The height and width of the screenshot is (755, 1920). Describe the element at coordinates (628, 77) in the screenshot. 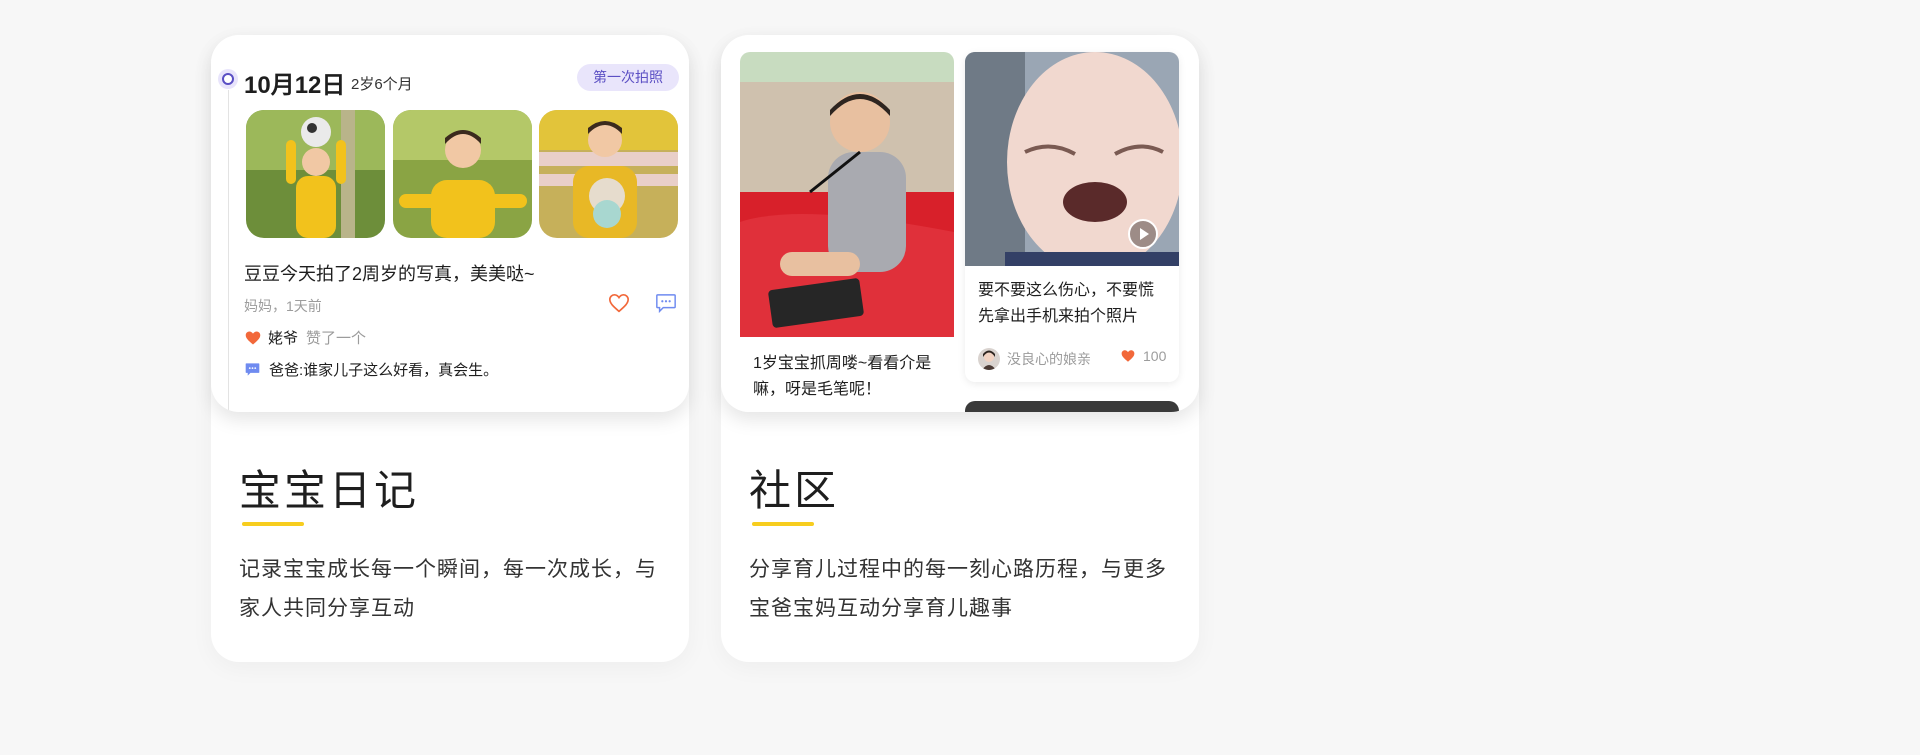

I see `milestone-badge: 第一次拍照` at that location.